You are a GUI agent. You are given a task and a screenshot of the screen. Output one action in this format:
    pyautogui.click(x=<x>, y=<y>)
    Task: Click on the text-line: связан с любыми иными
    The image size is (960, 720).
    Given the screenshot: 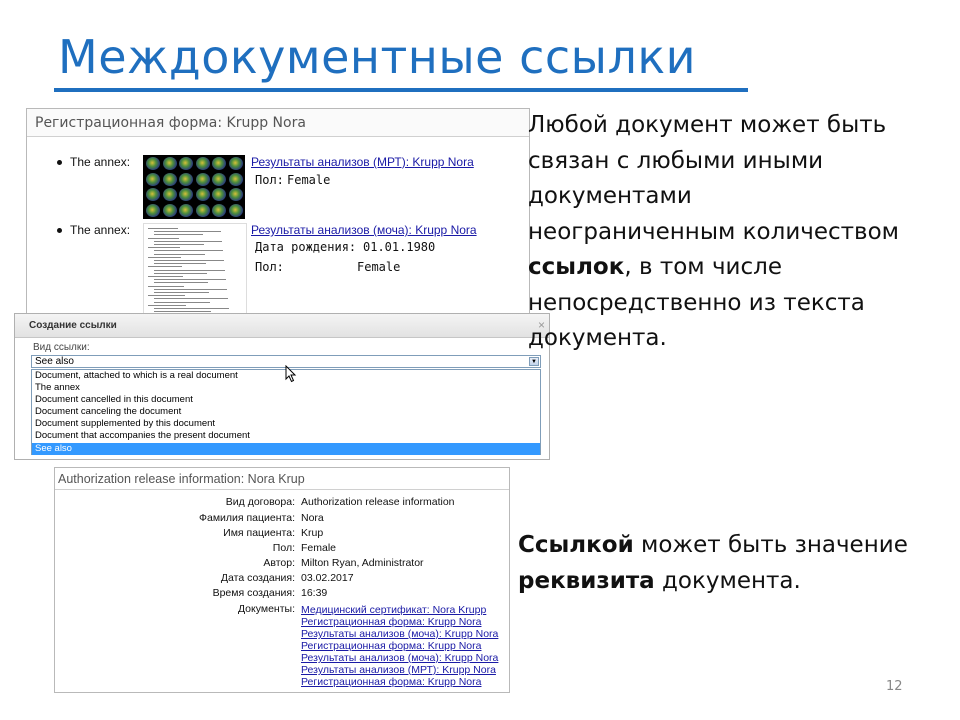 What is the action you would take?
    pyautogui.click(x=676, y=160)
    